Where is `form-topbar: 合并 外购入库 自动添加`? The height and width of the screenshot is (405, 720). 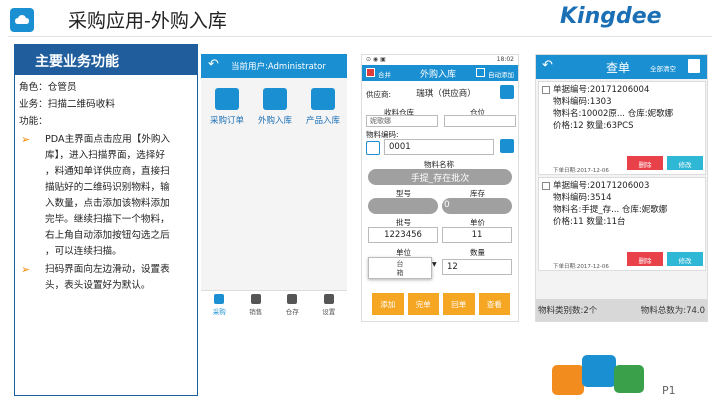
form-topbar: 合并 外购入库 自动添加 is located at coordinates (440, 73).